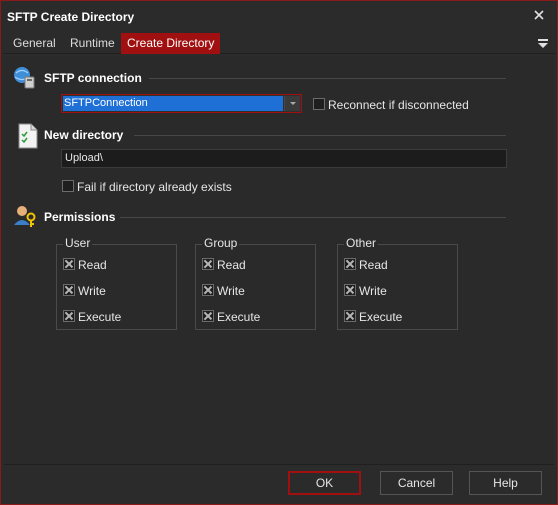  I want to click on other-execute-label: Execute, so click(381, 317).